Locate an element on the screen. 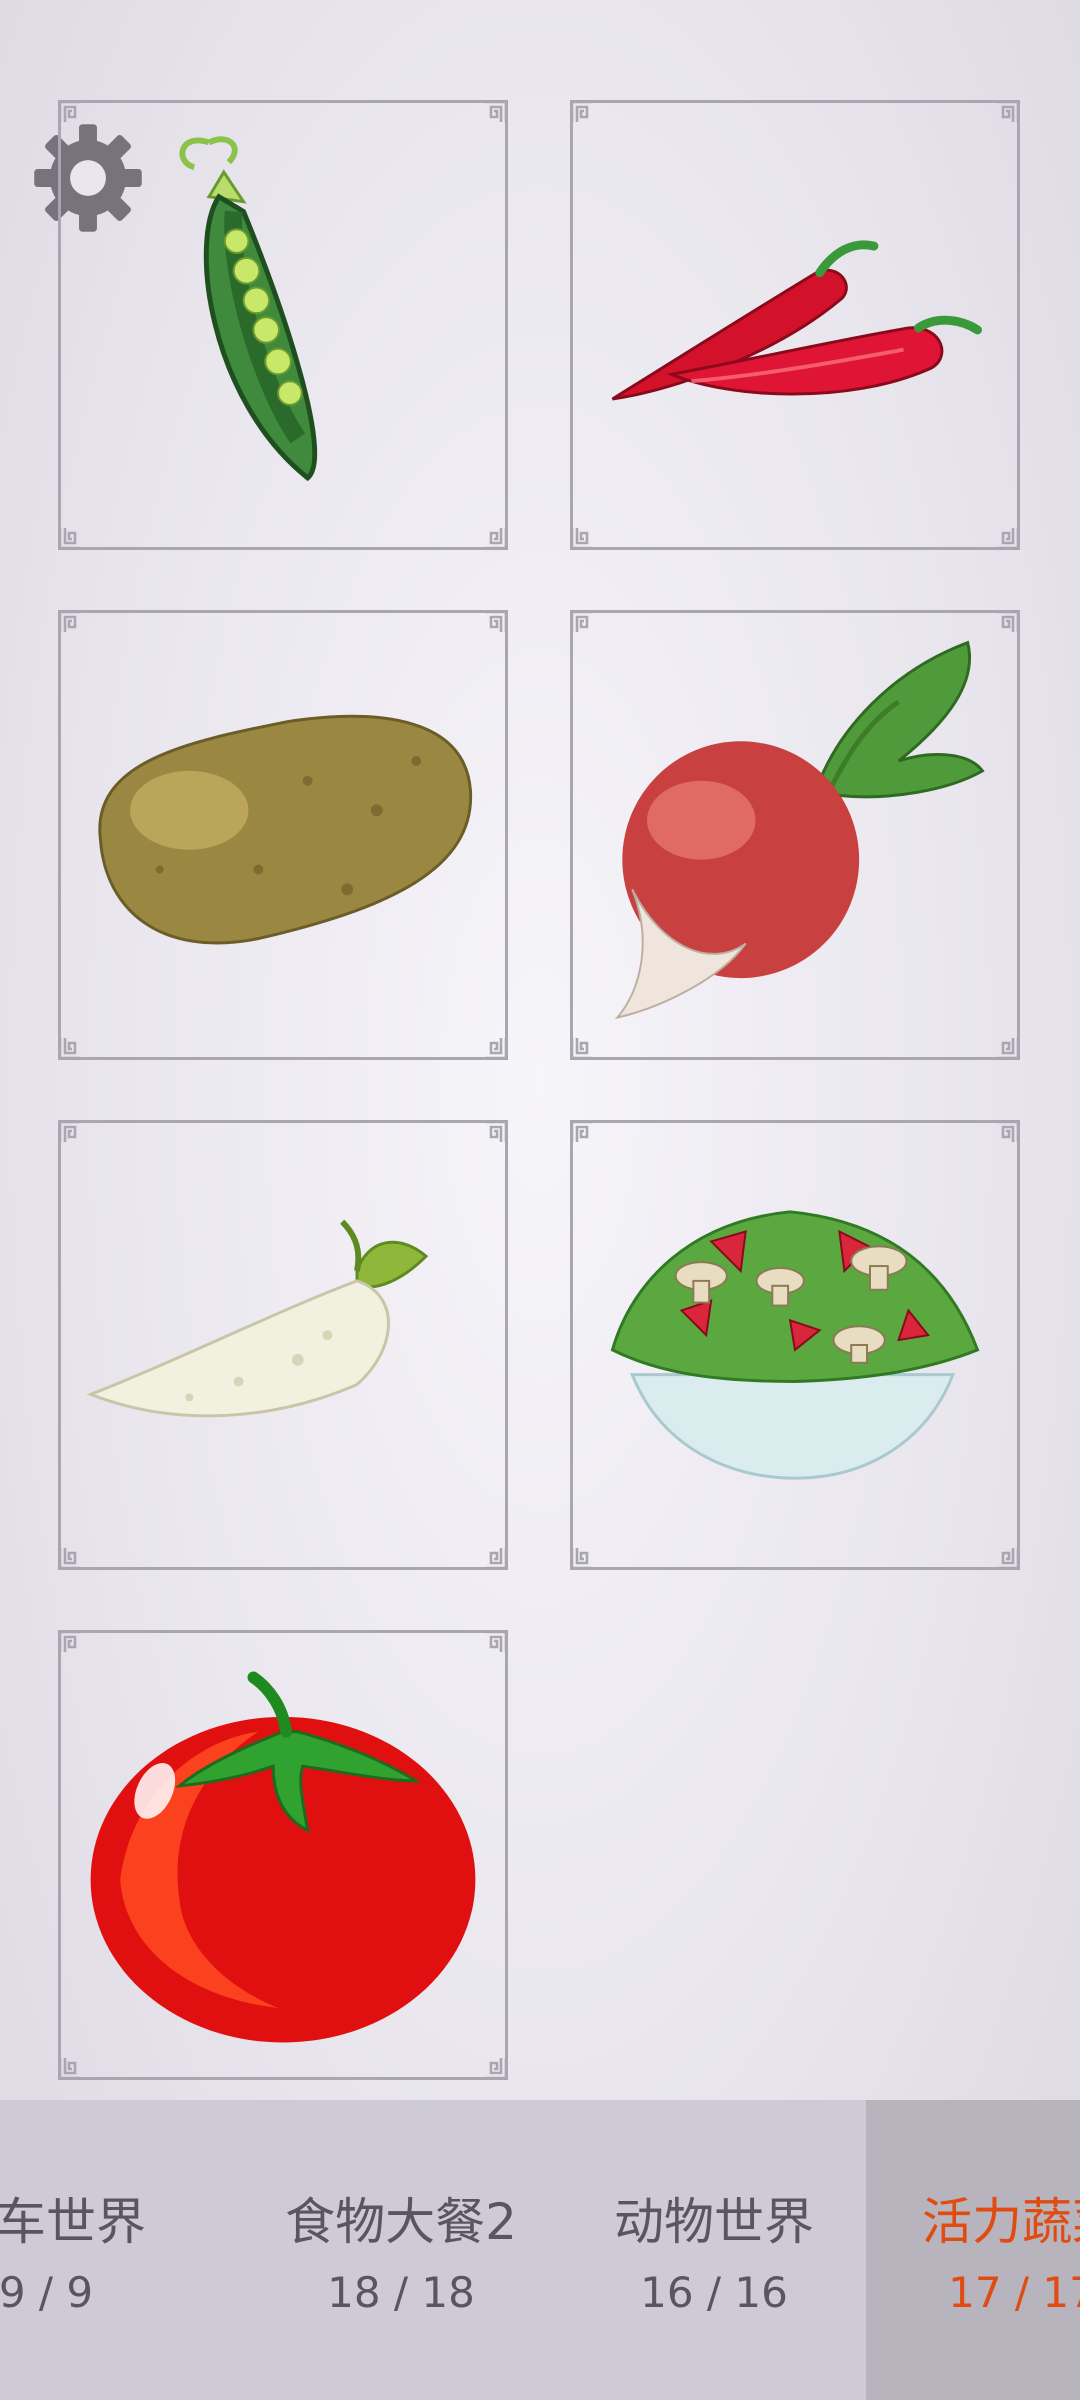 This screenshot has width=1080, height=2400. tab-name: 活力蔬菜 is located at coordinates (1001, 2222).